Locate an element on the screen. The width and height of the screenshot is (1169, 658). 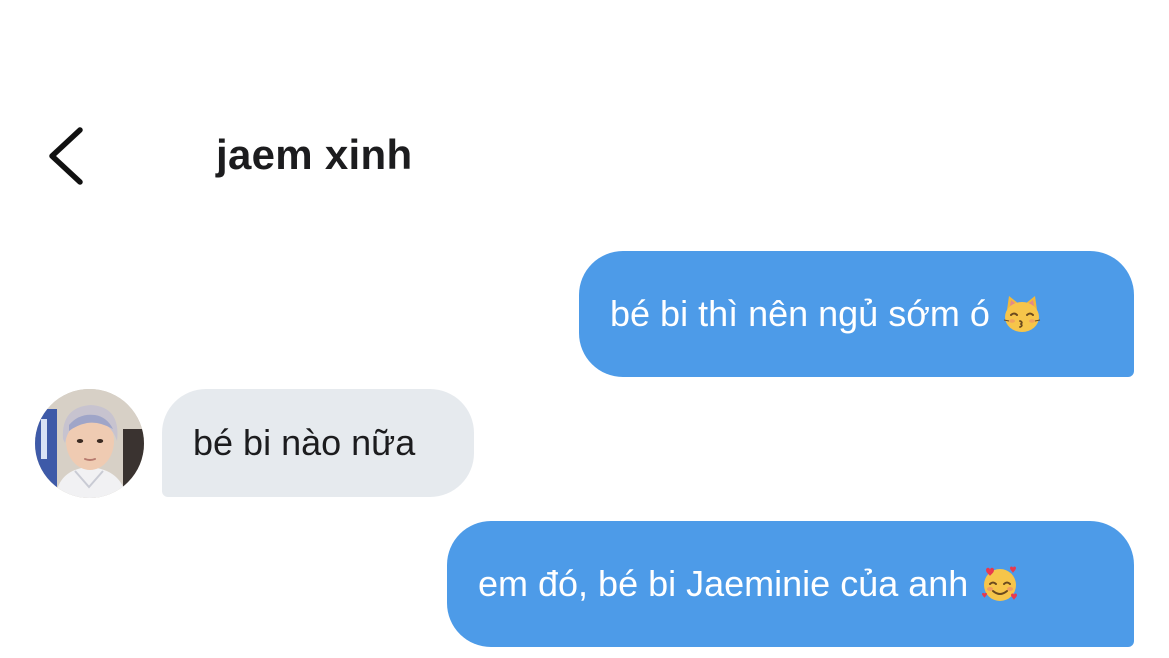
message-bubble-outgoing: bé bi thì nên ngủ sớm ó is located at coordinates (856, 314).